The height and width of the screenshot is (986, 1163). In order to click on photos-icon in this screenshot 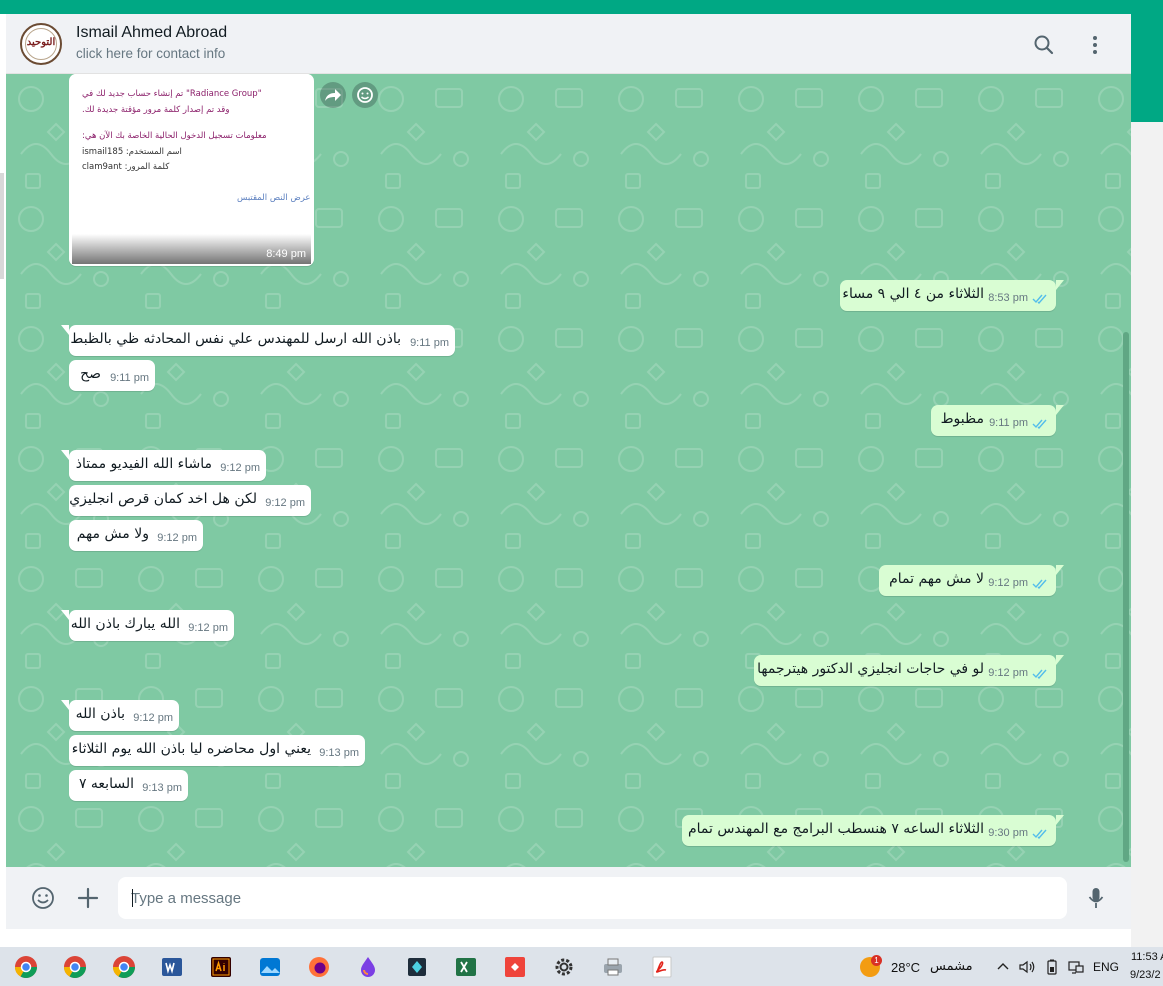, I will do `click(270, 967)`.